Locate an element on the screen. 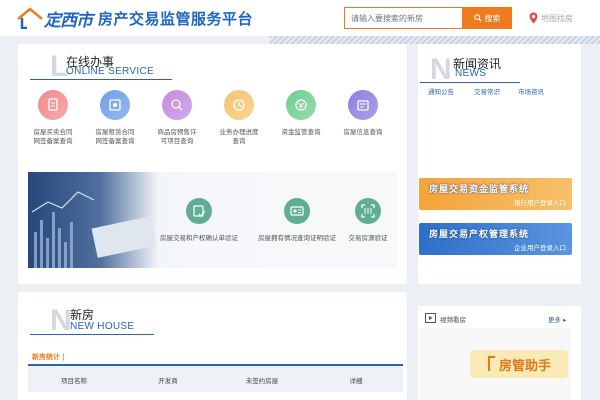 The width and height of the screenshot is (600, 400). map-search-label: 地图找房 is located at coordinates (557, 18).